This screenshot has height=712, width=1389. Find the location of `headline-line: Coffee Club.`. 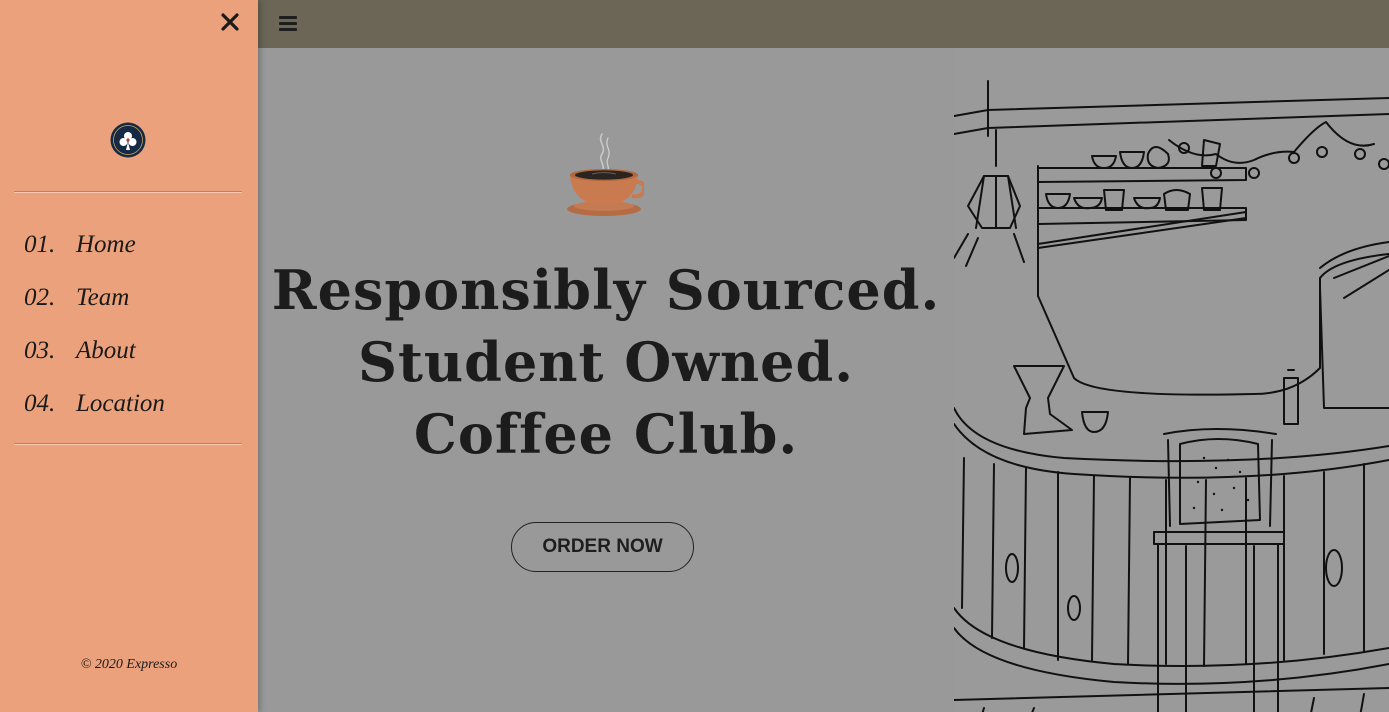

headline-line: Coffee Club. is located at coordinates (606, 434).